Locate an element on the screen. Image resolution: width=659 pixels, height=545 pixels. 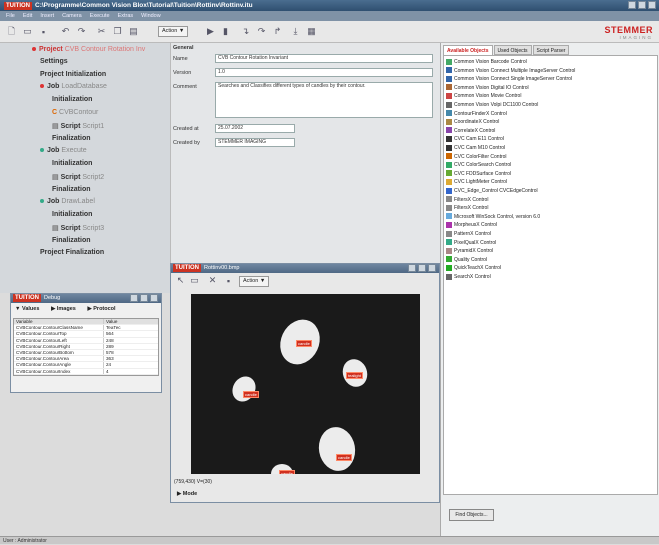
created-by-field: STEMMER IMAGING is located at coordinates (255, 142).